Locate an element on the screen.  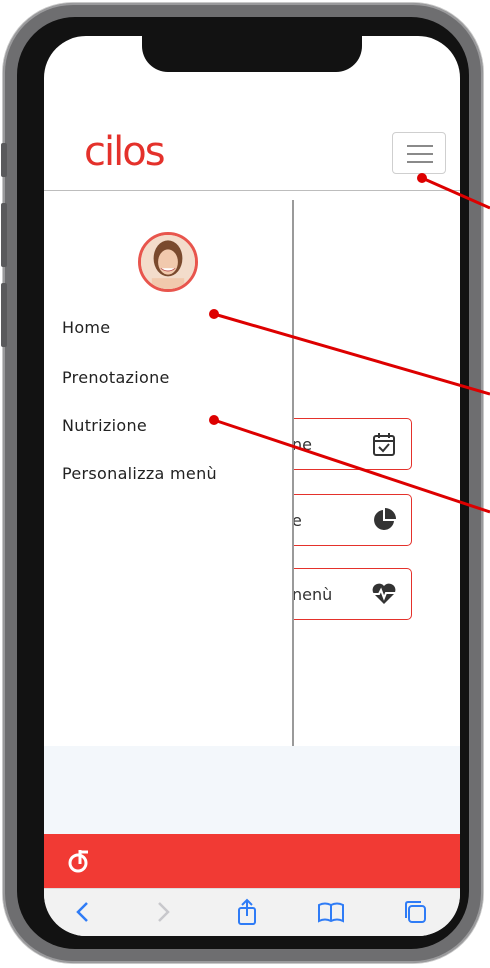
notch is located at coordinates (252, 54).